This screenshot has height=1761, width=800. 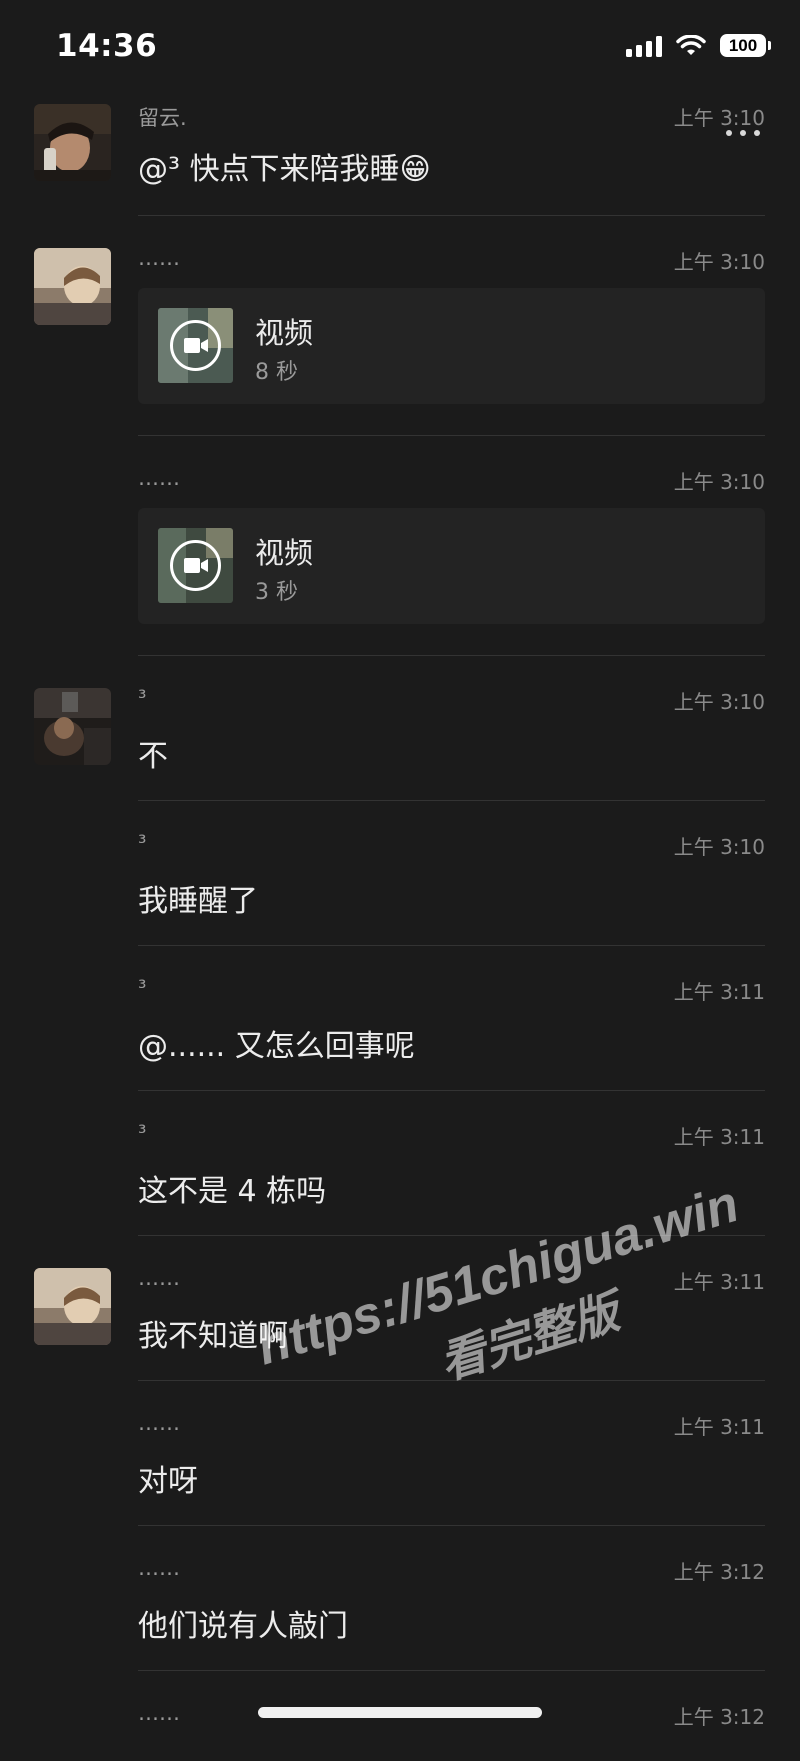 What do you see at coordinates (745, 45) in the screenshot?
I see `battery-icon: 100` at bounding box center [745, 45].